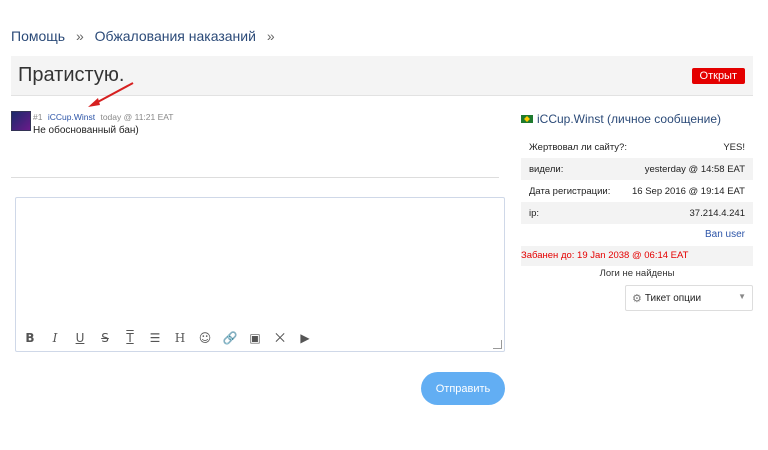 This screenshot has width=768, height=450. What do you see at coordinates (694, 169) in the screenshot?
I see `info-value: yesterday @ 14:58 EAT` at bounding box center [694, 169].